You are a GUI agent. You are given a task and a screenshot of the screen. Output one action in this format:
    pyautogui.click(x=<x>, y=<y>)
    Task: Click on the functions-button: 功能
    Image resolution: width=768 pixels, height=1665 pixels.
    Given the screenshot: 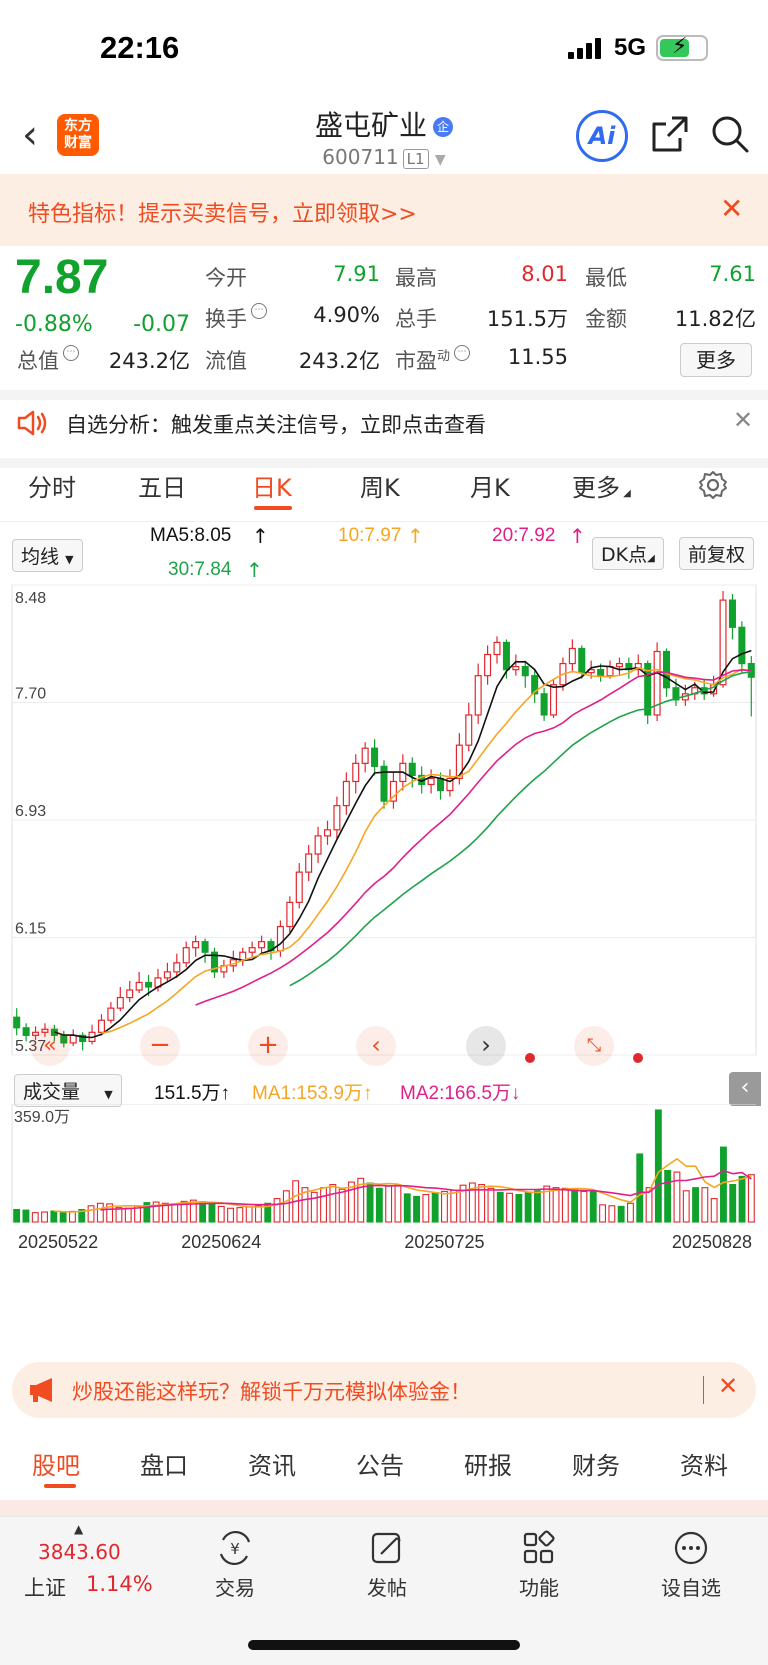 What is the action you would take?
    pyautogui.click(x=539, y=1565)
    